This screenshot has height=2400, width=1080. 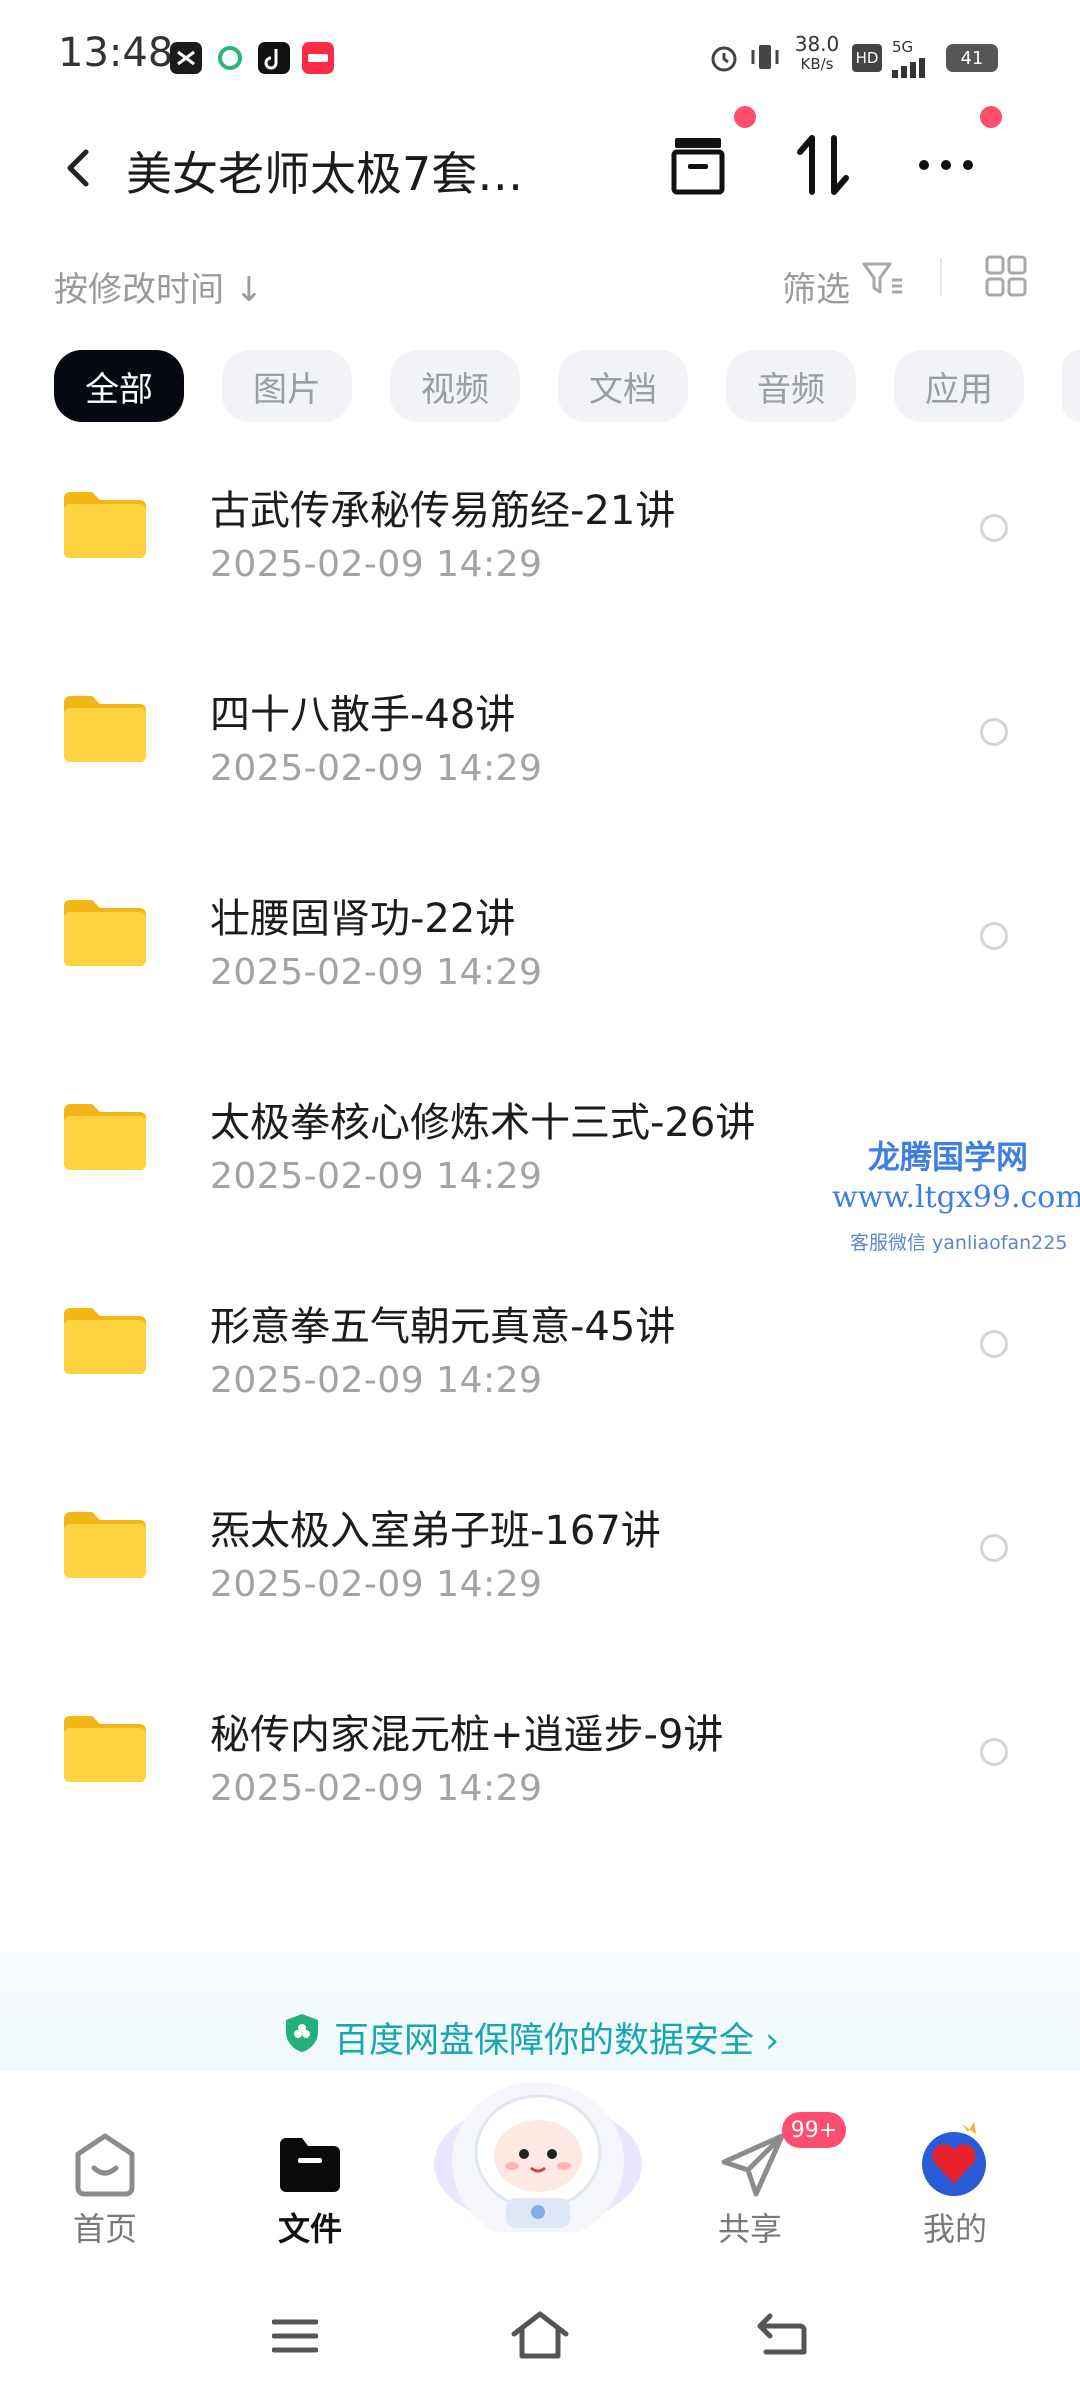 I want to click on file-row: 形意拳五气朝元真意-45讲 2025-02-09 14:29, so click(x=540, y=1358).